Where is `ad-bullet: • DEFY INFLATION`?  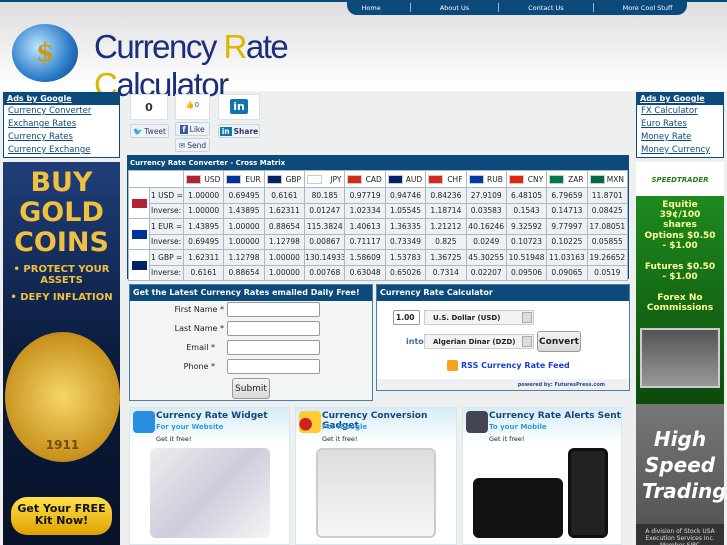 ad-bullet: • DEFY INFLATION is located at coordinates (61, 297).